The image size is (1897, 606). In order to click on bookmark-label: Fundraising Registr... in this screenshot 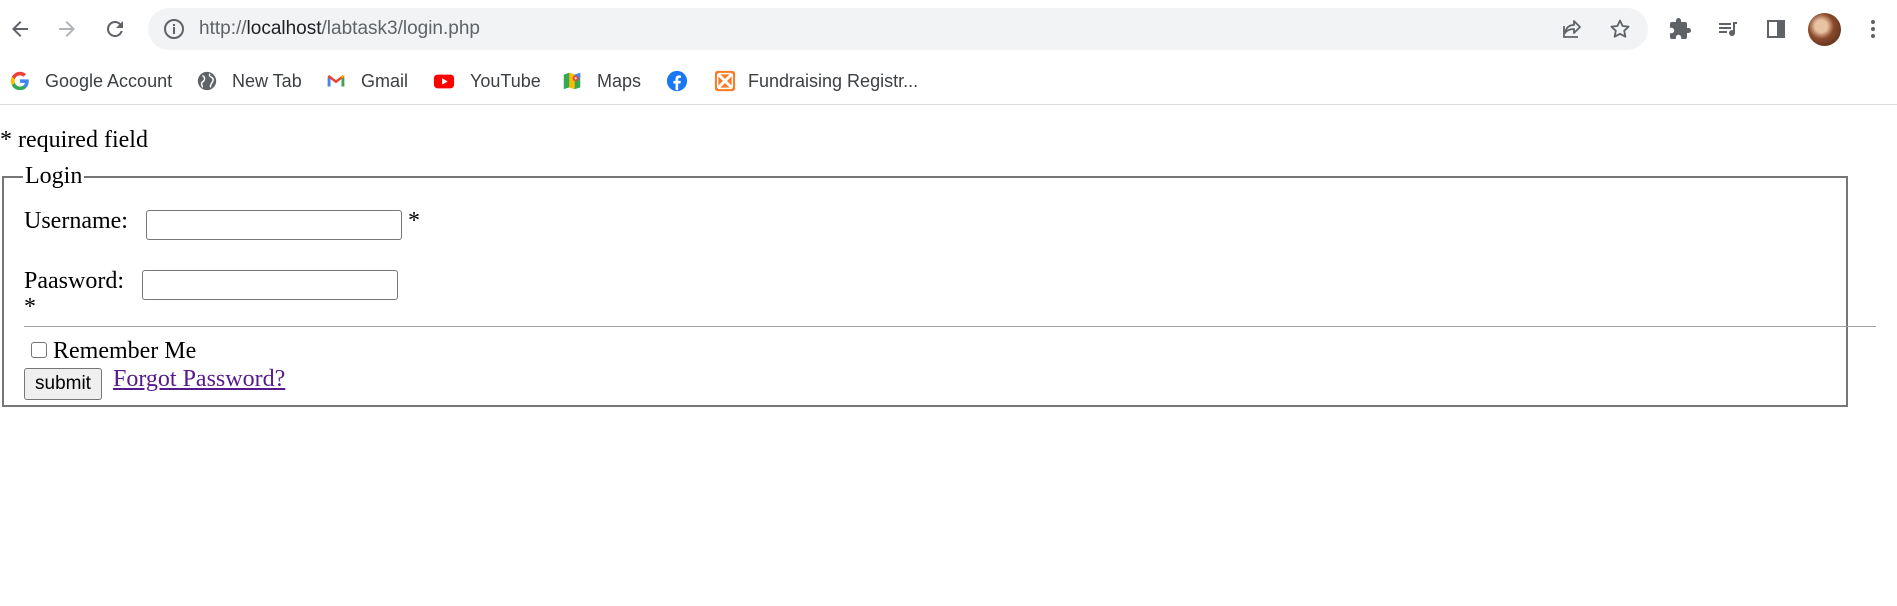, I will do `click(833, 80)`.